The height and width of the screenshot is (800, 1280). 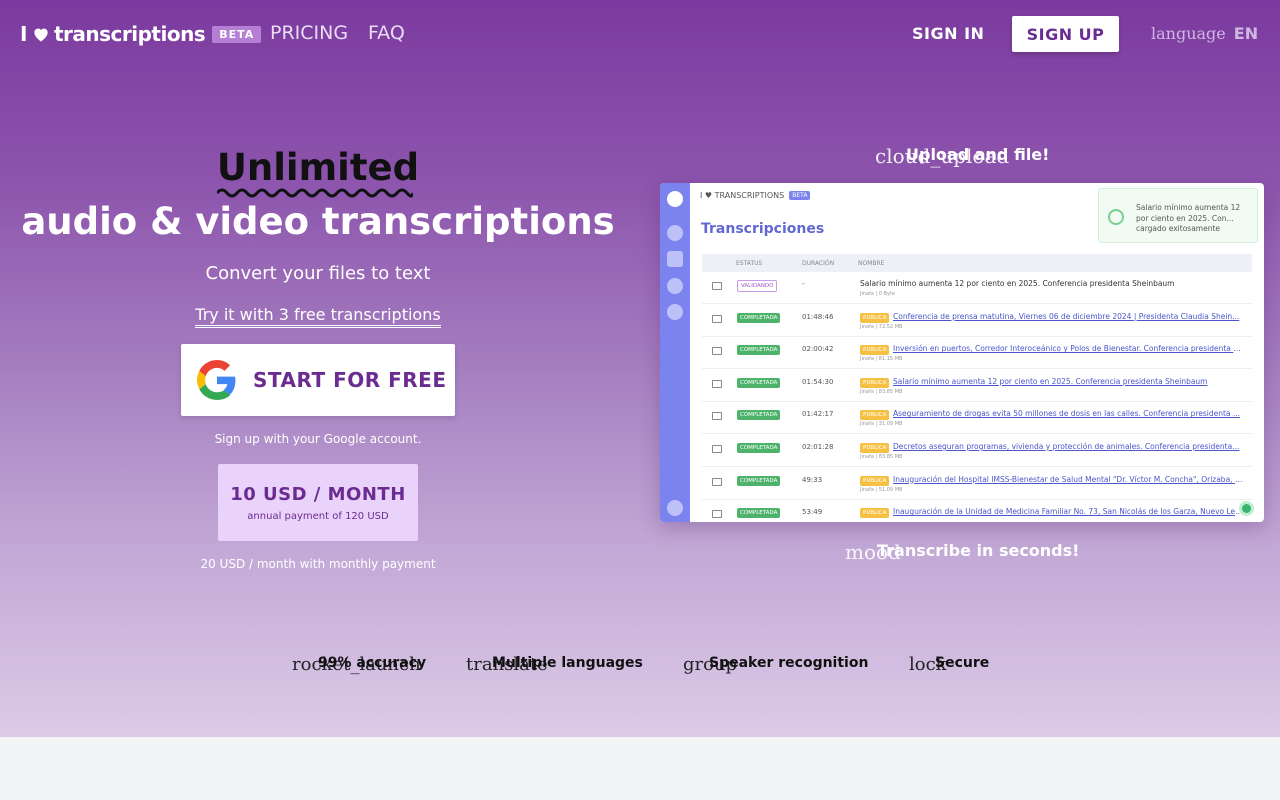 I want to click on feature-languages: Multiple languages, so click(x=567, y=663).